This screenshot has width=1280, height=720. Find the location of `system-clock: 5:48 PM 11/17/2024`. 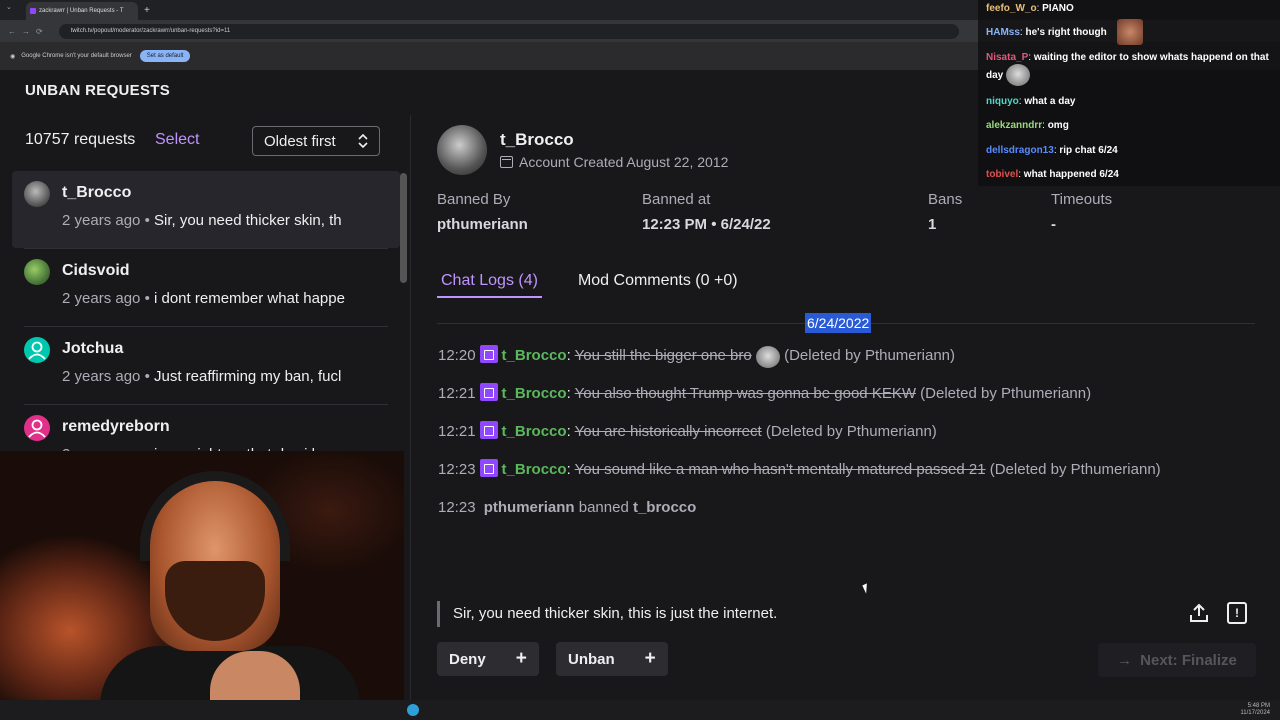

system-clock: 5:48 PM 11/17/2024 is located at coordinates (1255, 710).